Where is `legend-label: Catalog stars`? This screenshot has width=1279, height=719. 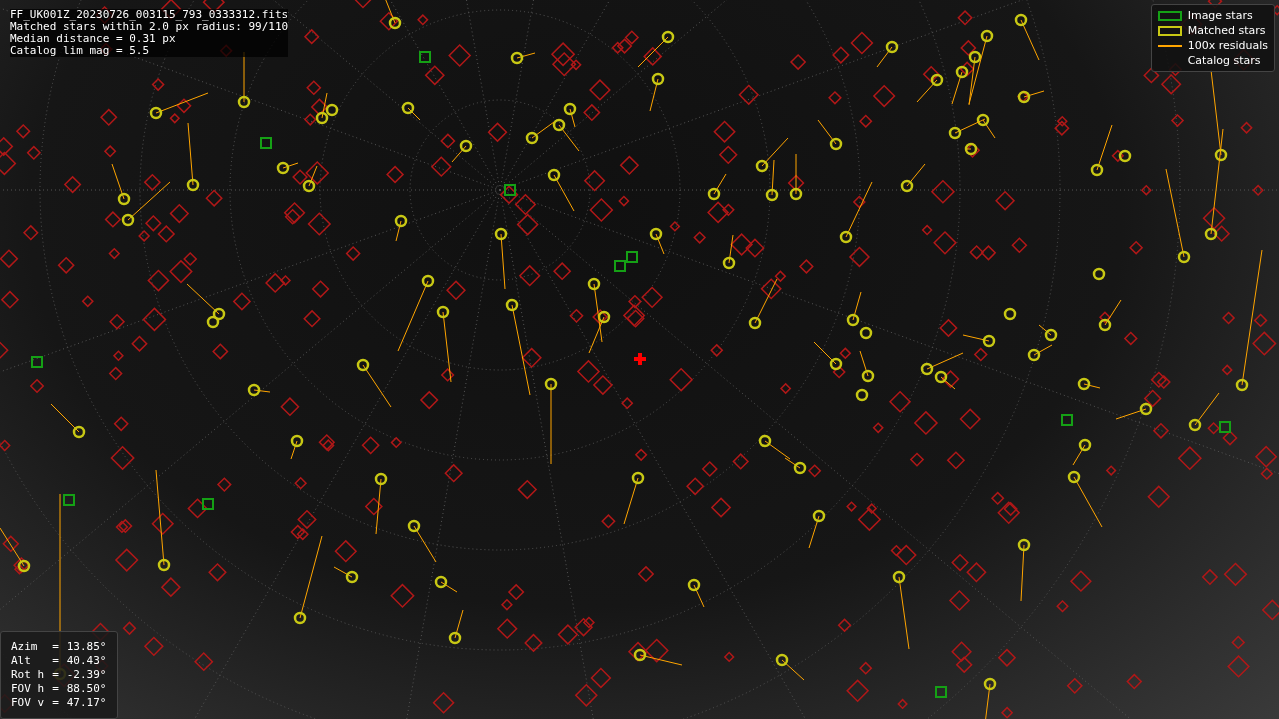
legend-label: Catalog stars is located at coordinates (1224, 60).